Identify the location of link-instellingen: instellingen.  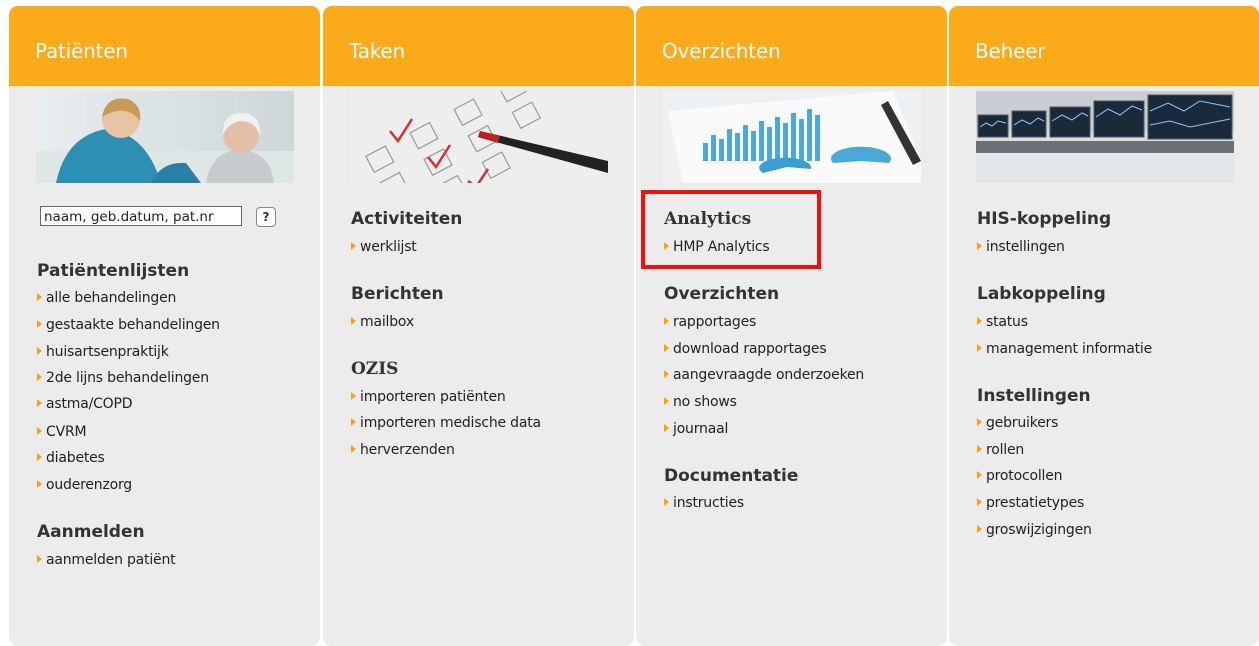
(1021, 247).